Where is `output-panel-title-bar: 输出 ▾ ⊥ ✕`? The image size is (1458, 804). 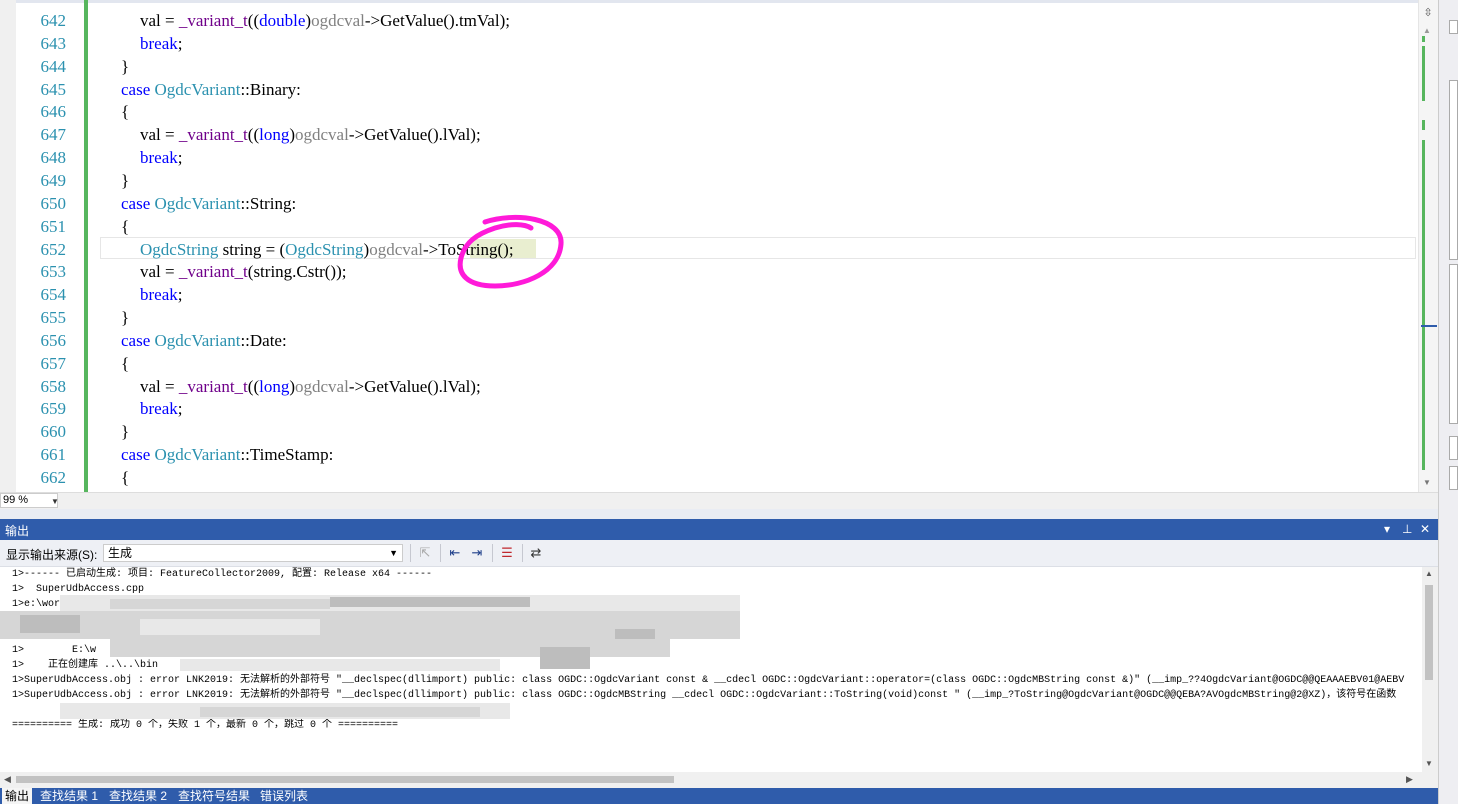
output-panel-title-bar: 输出 ▾ ⊥ ✕ is located at coordinates (719, 529).